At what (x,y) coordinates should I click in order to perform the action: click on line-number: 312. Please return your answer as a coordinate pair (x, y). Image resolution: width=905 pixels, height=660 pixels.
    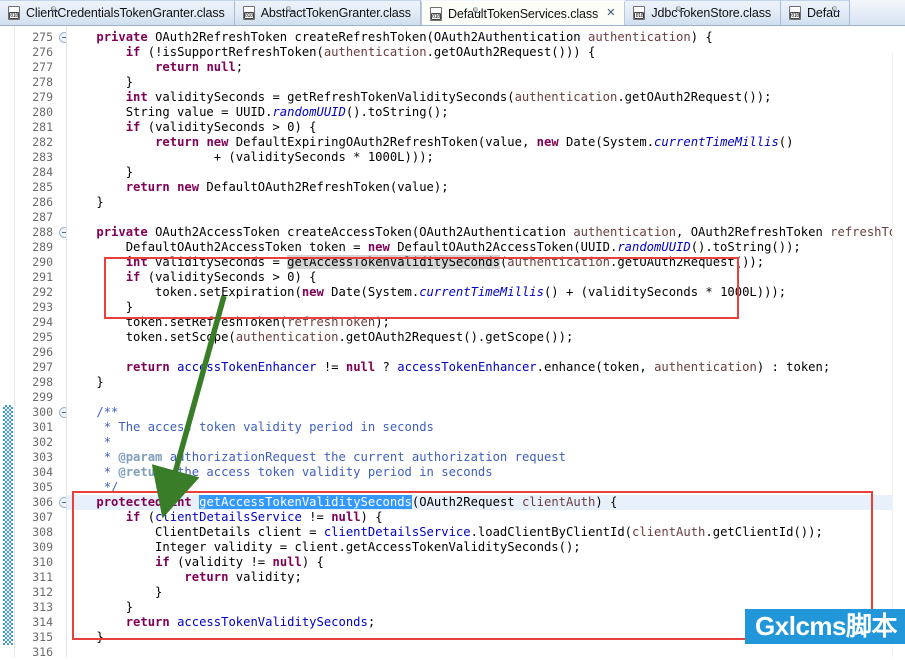
    Looking at the image, I should click on (42, 592).